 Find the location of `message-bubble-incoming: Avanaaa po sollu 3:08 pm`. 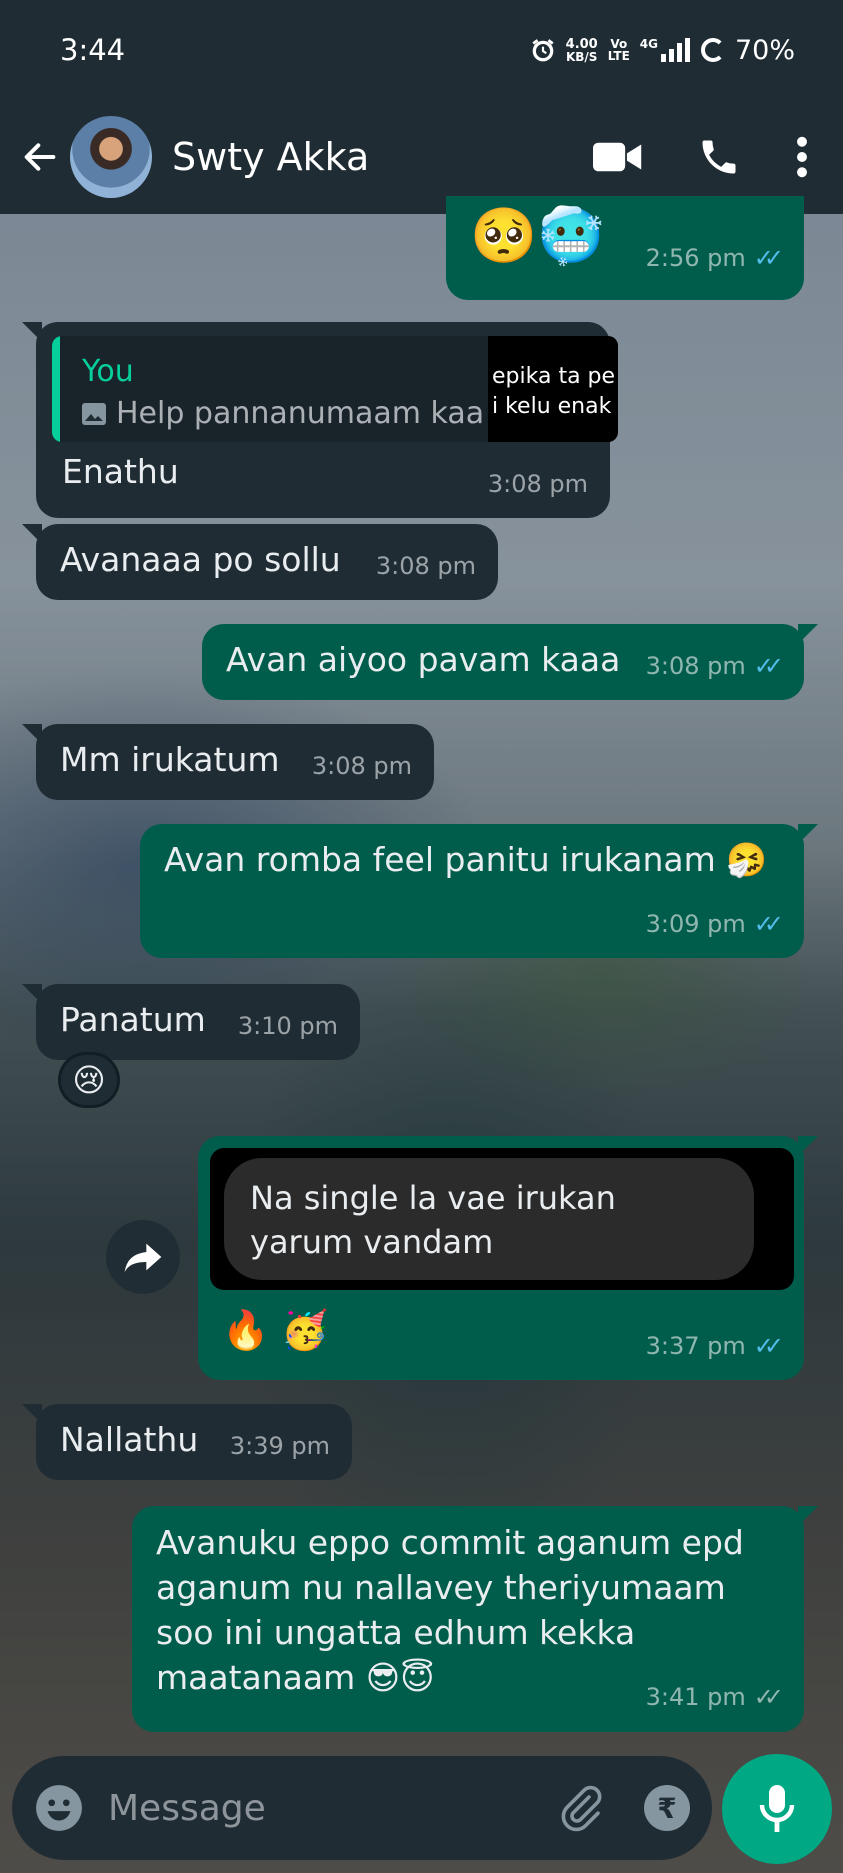

message-bubble-incoming: Avanaaa po sollu 3:08 pm is located at coordinates (260, 562).